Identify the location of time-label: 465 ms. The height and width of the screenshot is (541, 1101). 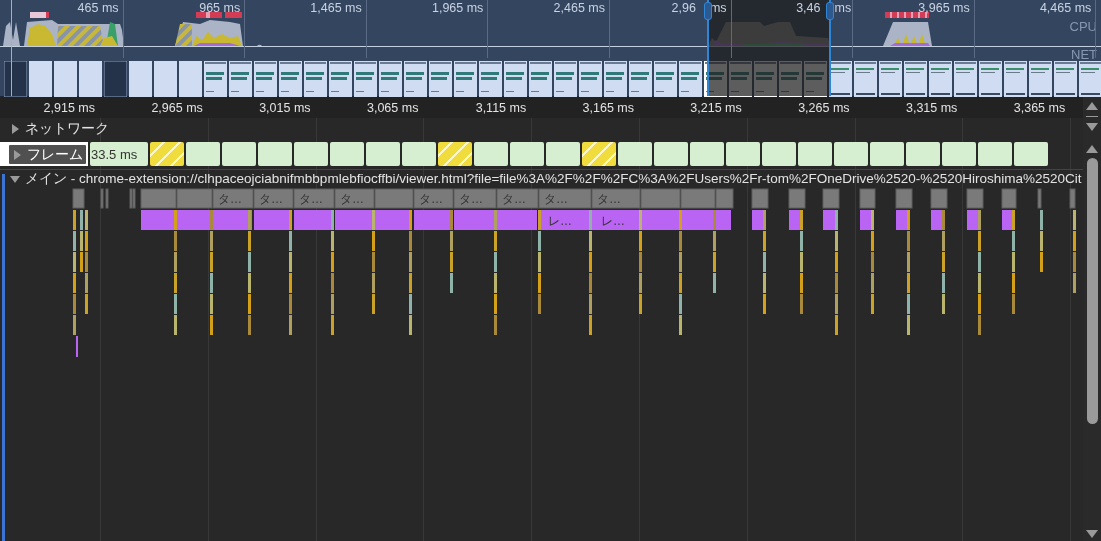
(98, 8).